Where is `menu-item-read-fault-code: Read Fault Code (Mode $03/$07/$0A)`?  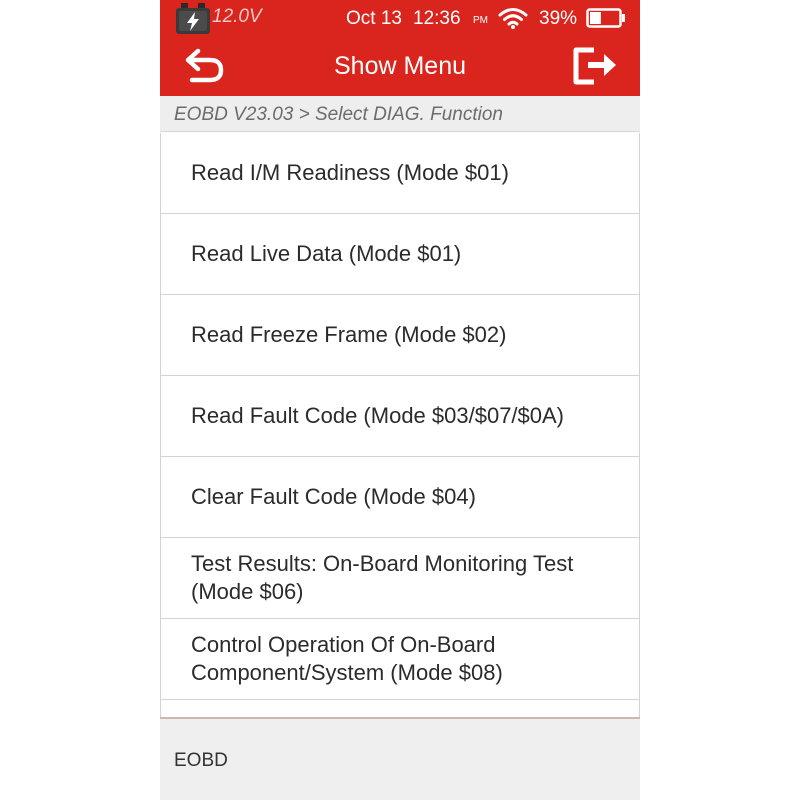
menu-item-read-fault-code: Read Fault Code (Mode $03/$07/$0A) is located at coordinates (400, 416).